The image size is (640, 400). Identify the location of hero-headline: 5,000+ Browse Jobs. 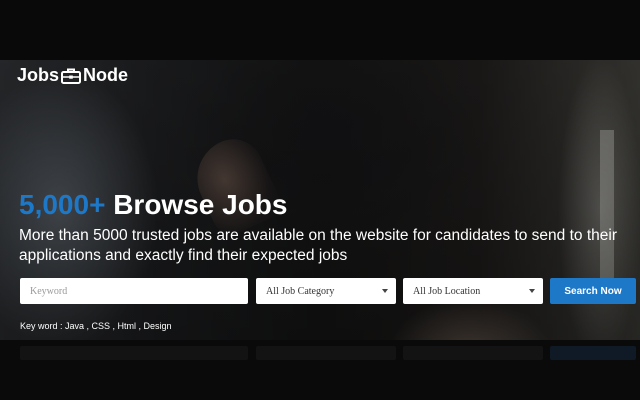
(153, 205).